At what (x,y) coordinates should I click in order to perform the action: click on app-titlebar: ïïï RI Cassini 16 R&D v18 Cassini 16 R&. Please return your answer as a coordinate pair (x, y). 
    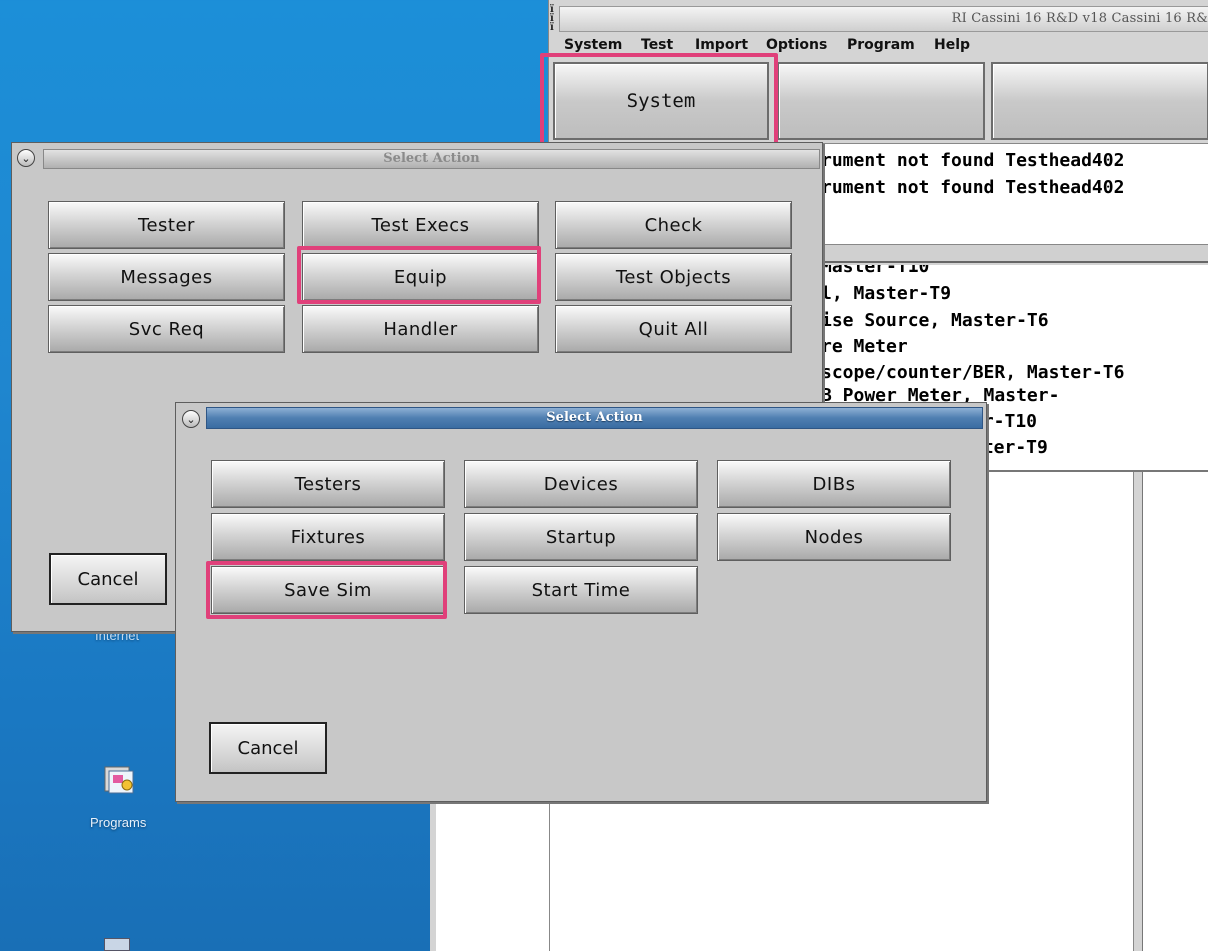
    Looking at the image, I should click on (879, 19).